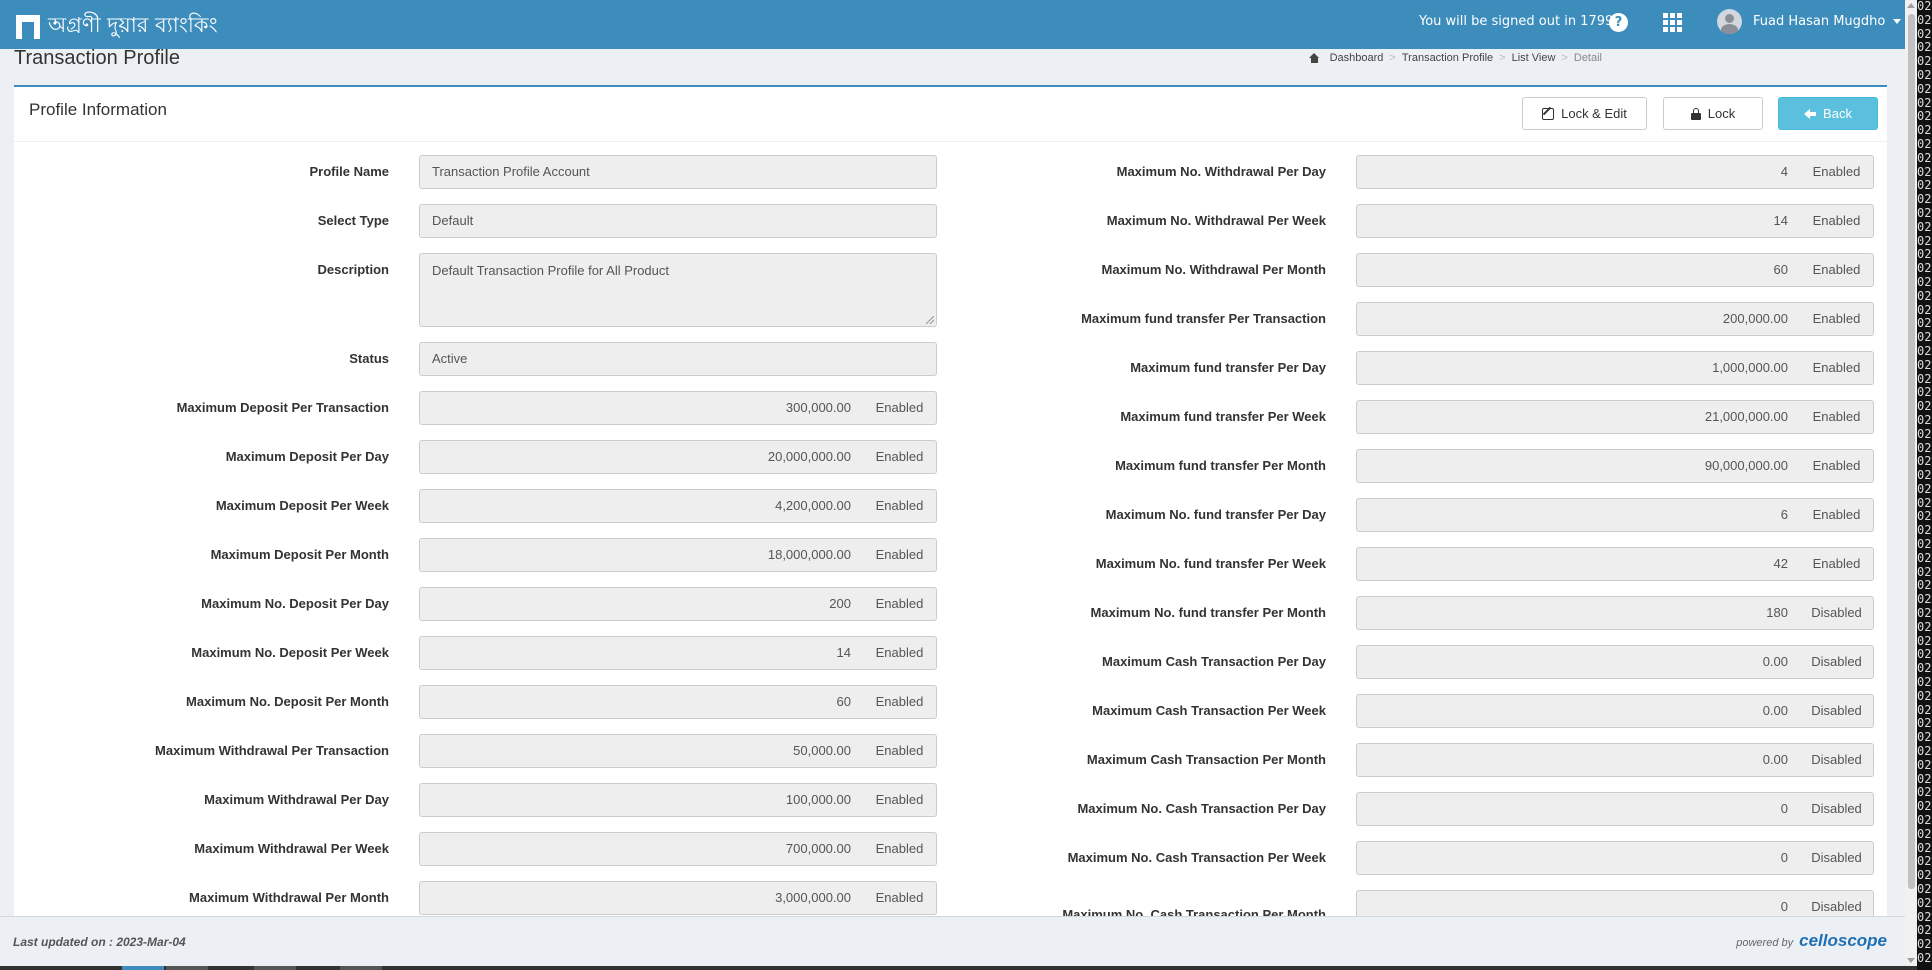  I want to click on limit-label: Maximum No. Cash Transaction Per Day, so click(1201, 808).